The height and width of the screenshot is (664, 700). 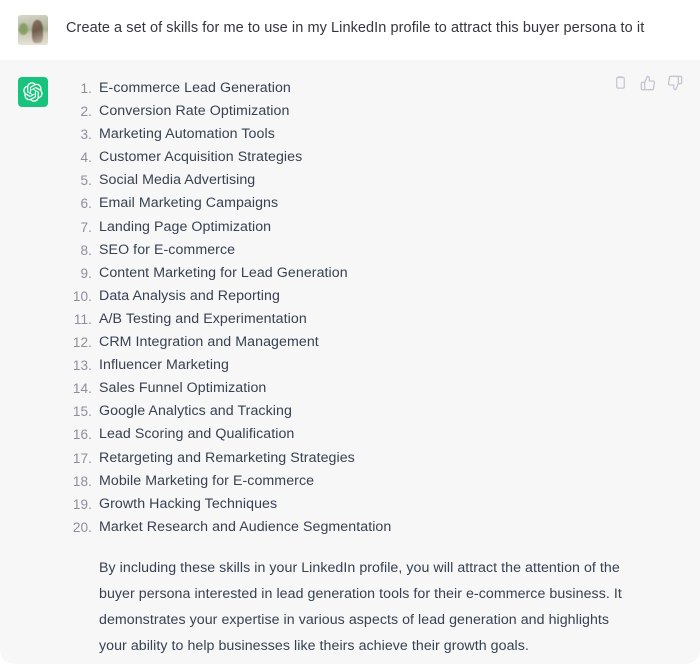 I want to click on list-item: Sales Funnel Optimization, so click(x=166, y=388).